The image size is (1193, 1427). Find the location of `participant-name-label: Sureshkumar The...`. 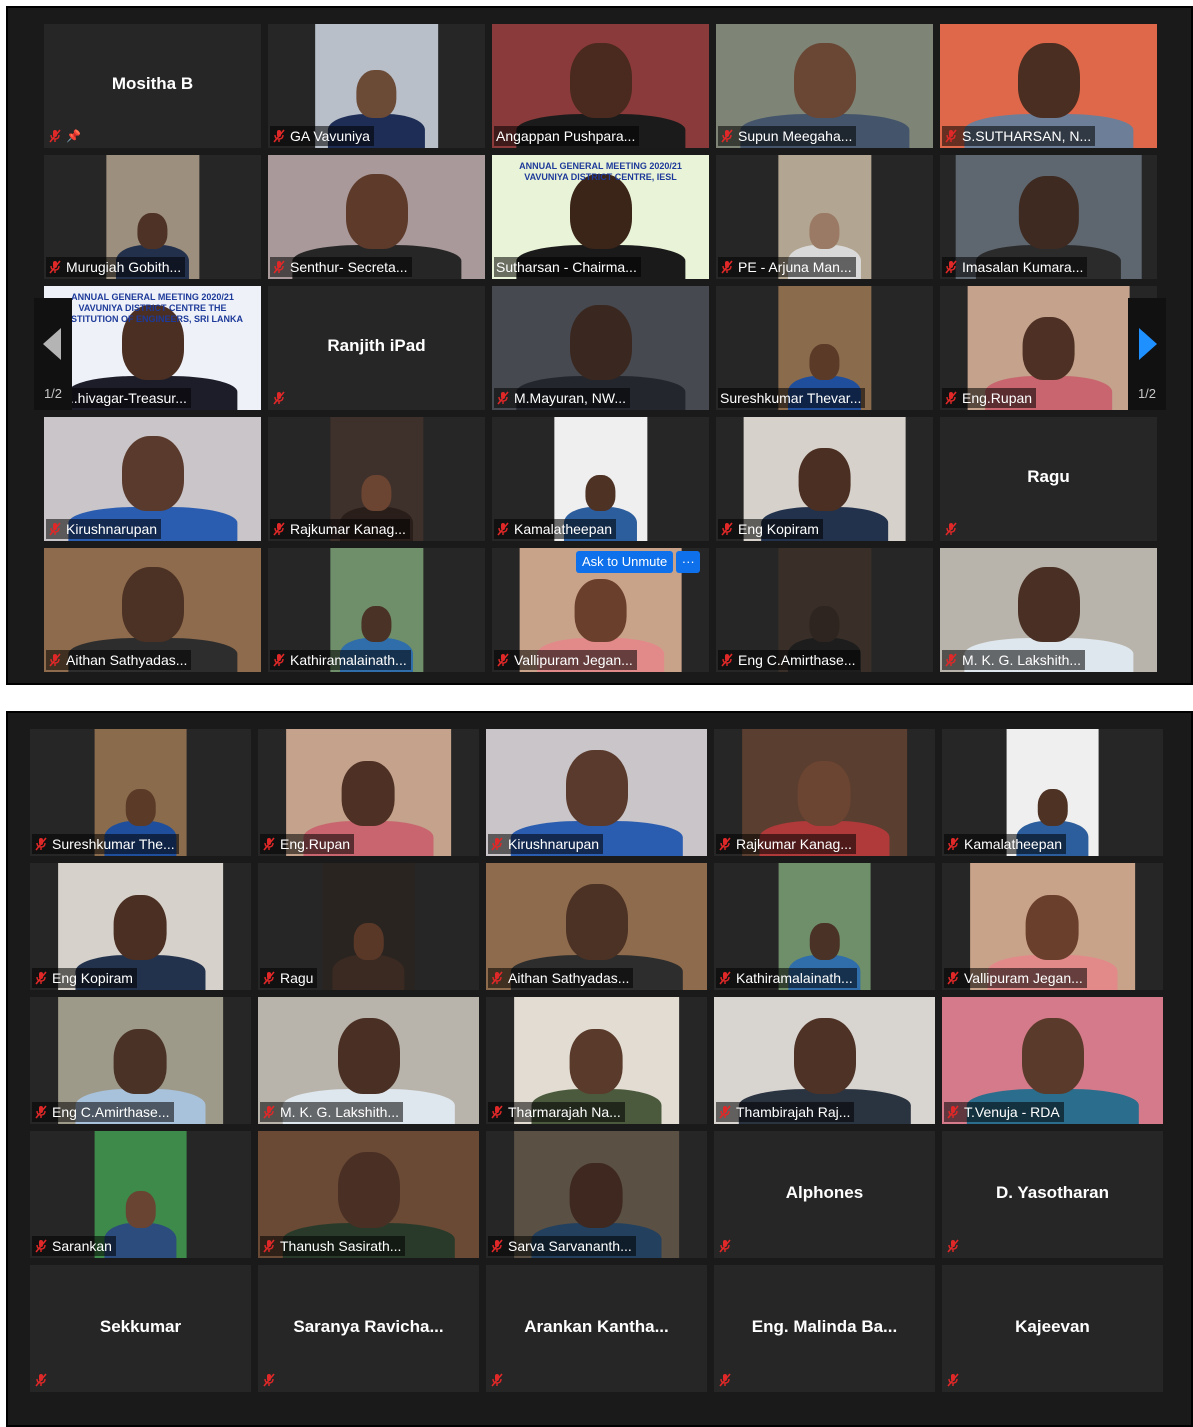

participant-name-label: Sureshkumar The... is located at coordinates (113, 844).